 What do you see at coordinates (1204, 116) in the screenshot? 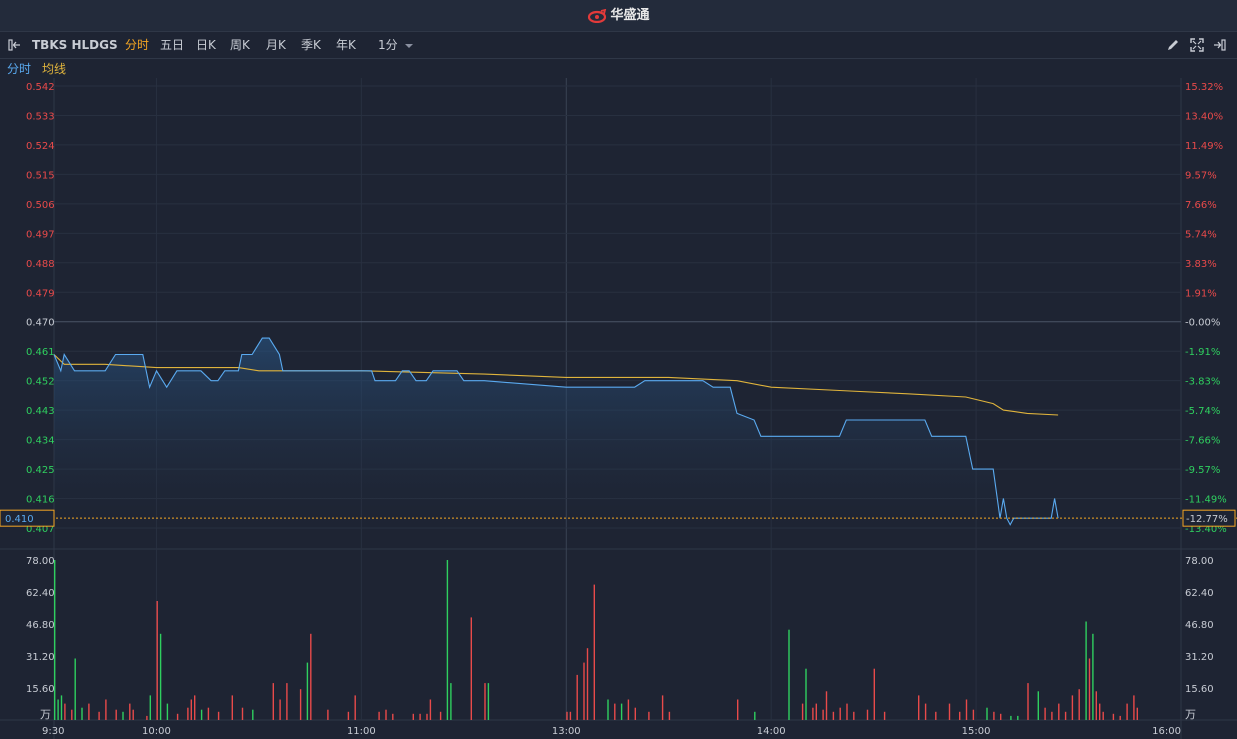
I see `percent-tick-label: 13.40%` at bounding box center [1204, 116].